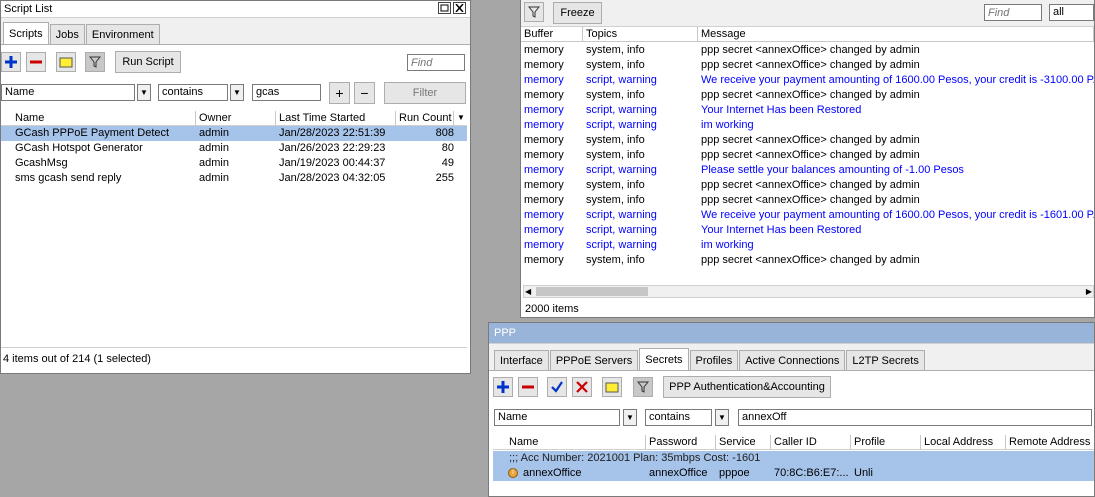  I want to click on tab-environment: Environment, so click(122, 34).